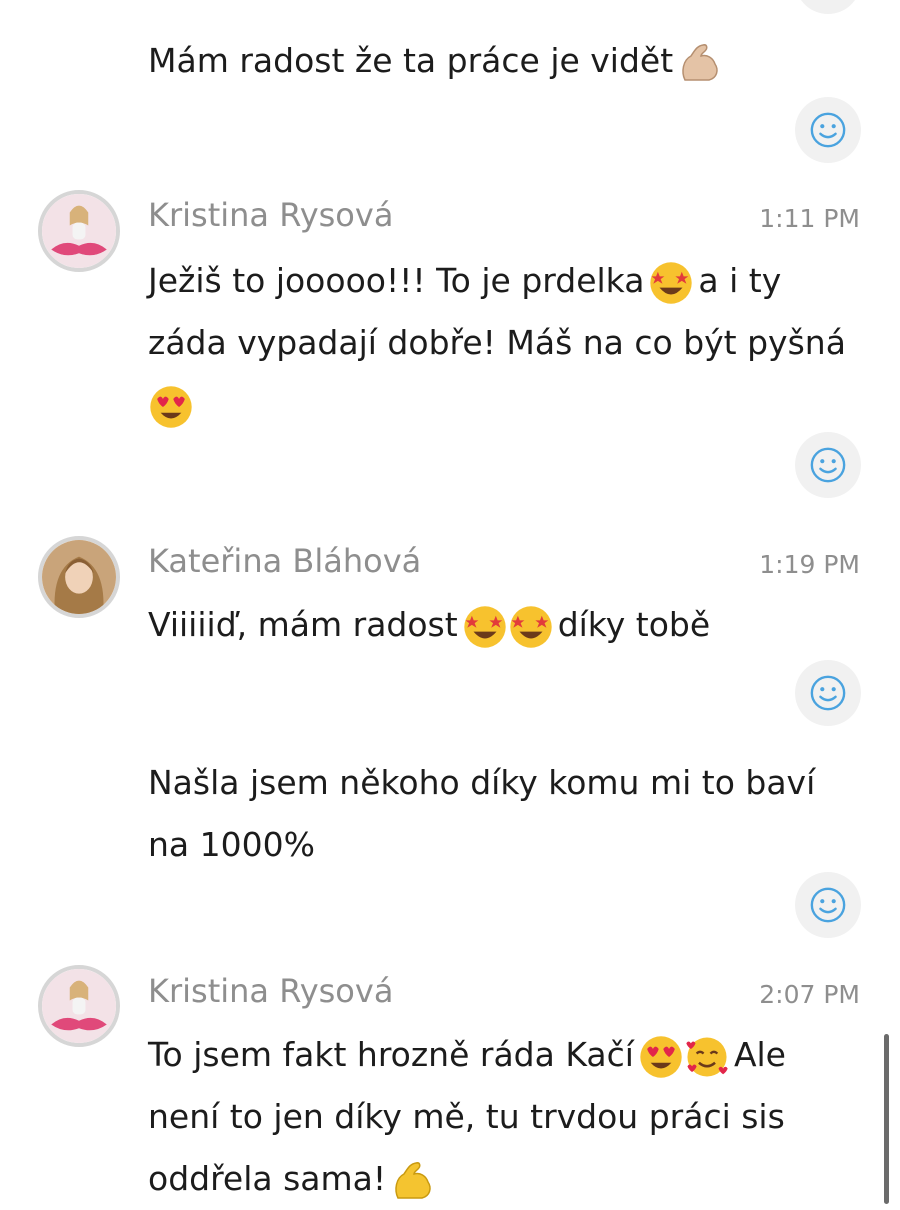  I want to click on reaction-button, so click(828, 7).